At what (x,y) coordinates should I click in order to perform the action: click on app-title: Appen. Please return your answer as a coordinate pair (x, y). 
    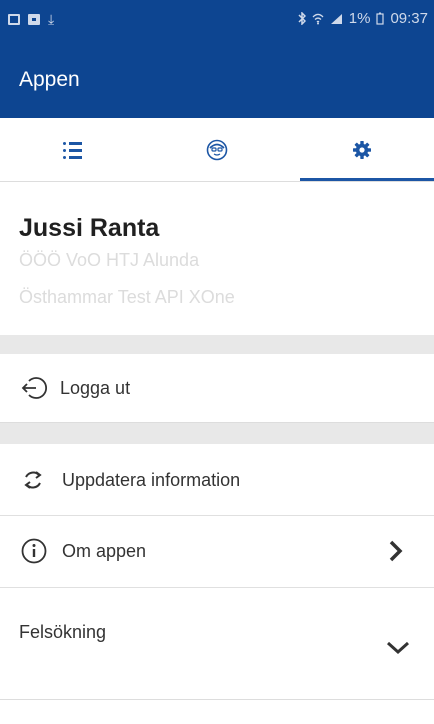
    Looking at the image, I should click on (49, 79).